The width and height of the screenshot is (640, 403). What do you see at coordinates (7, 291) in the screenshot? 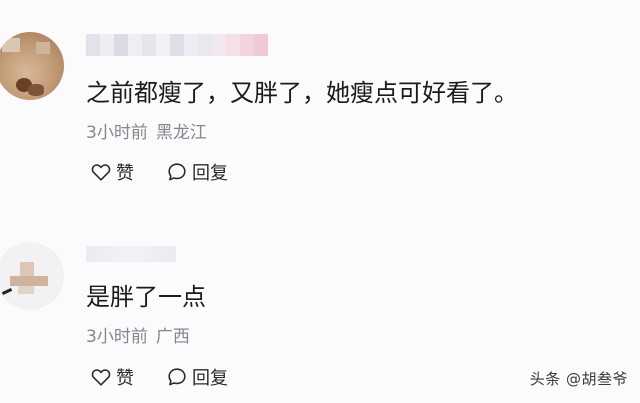
I see `avatar-figure-icon` at bounding box center [7, 291].